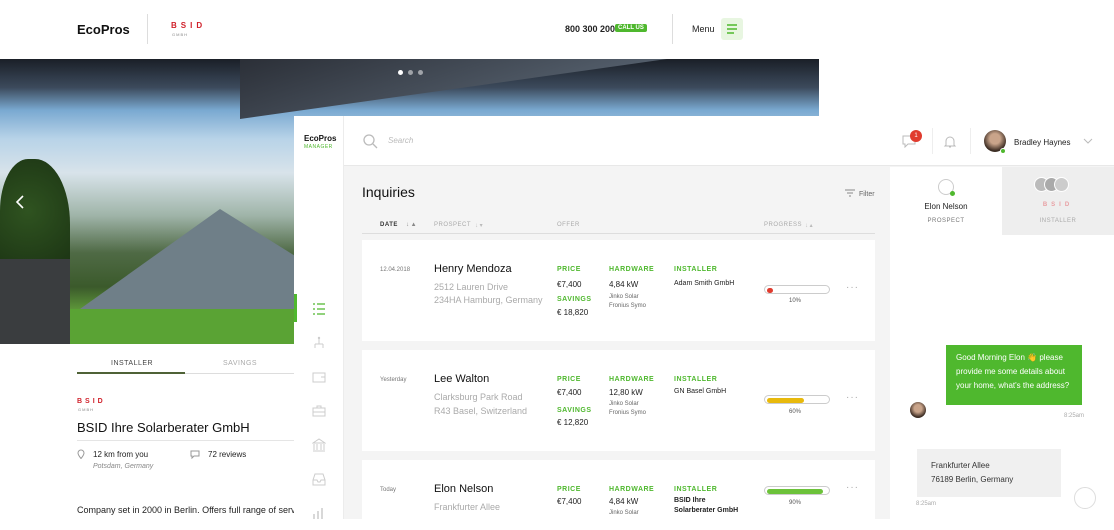 This screenshot has height=530, width=1114. I want to click on sort-arrows-icon: ↓ ▲, so click(411, 225).